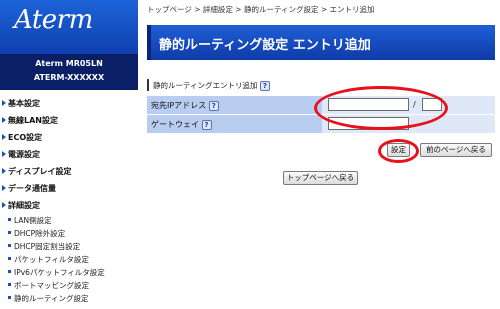 The height and width of the screenshot is (309, 500). I want to click on dest-ip-value-cell: /, so click(408, 105).